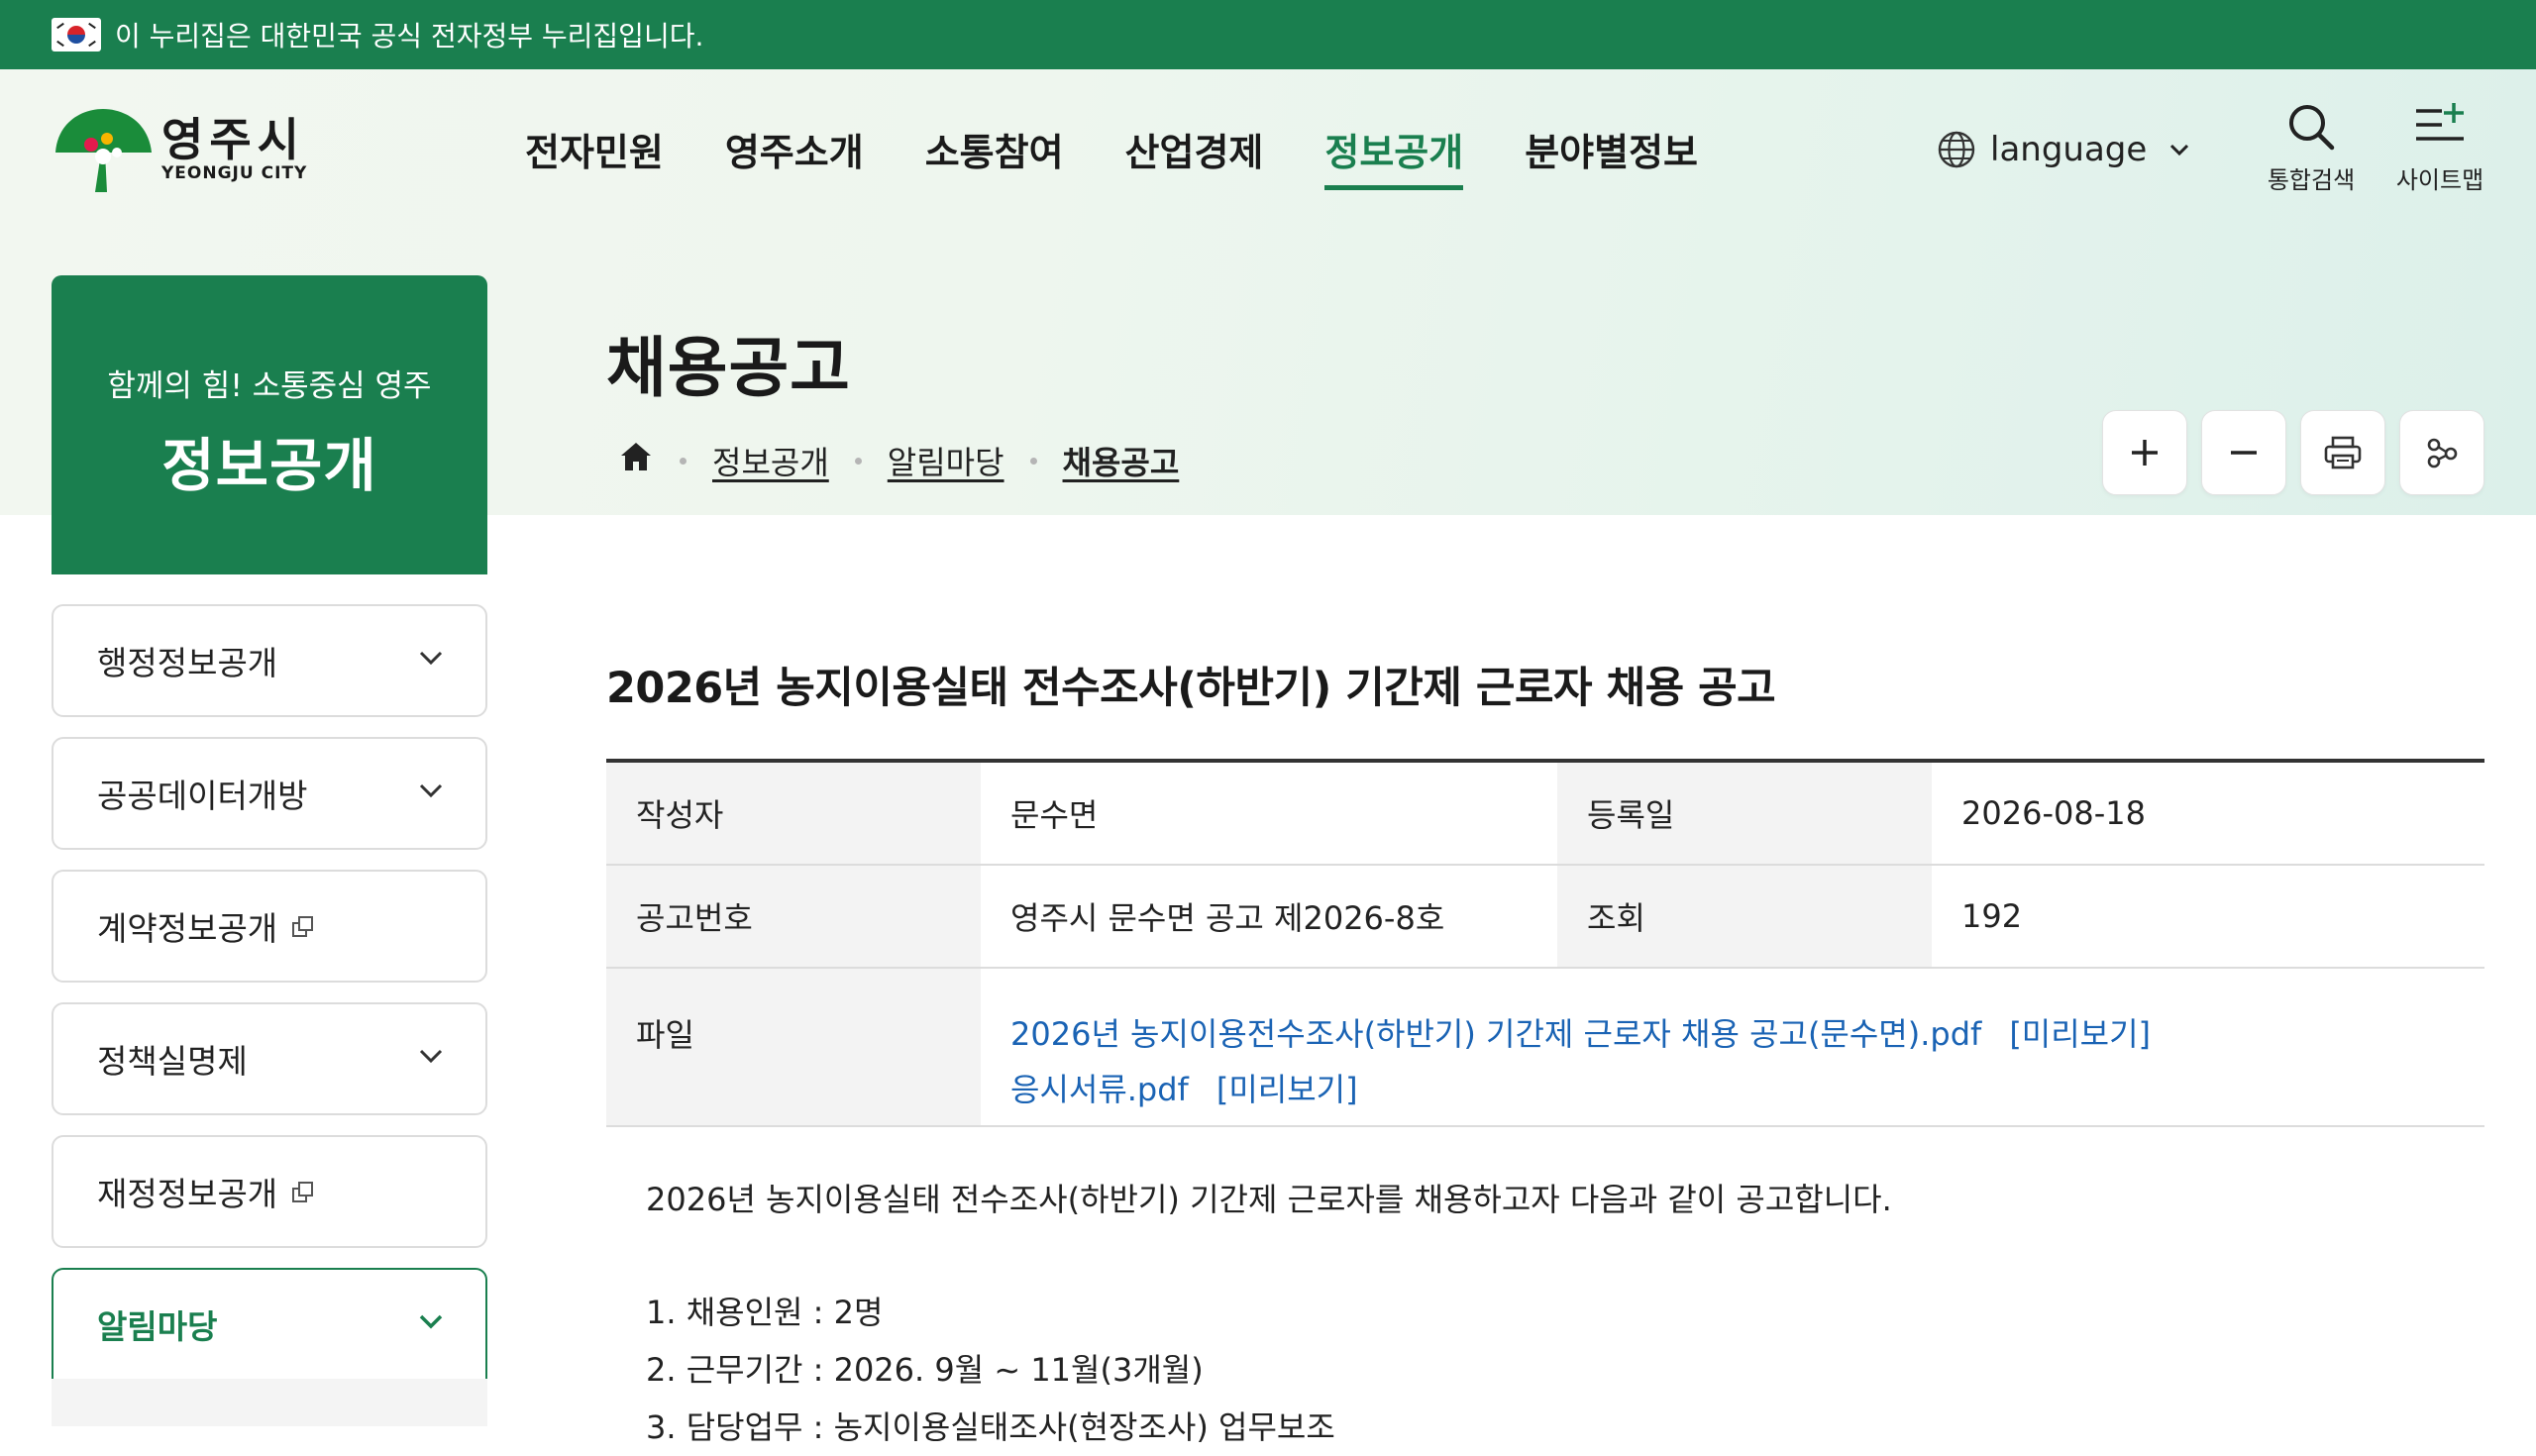 Image resolution: width=2536 pixels, height=1456 pixels. What do you see at coordinates (409, 36) in the screenshot?
I see `gov-banner-text: 이 누리집은 대한민국 공식 전자정부 누리집입니다.` at bounding box center [409, 36].